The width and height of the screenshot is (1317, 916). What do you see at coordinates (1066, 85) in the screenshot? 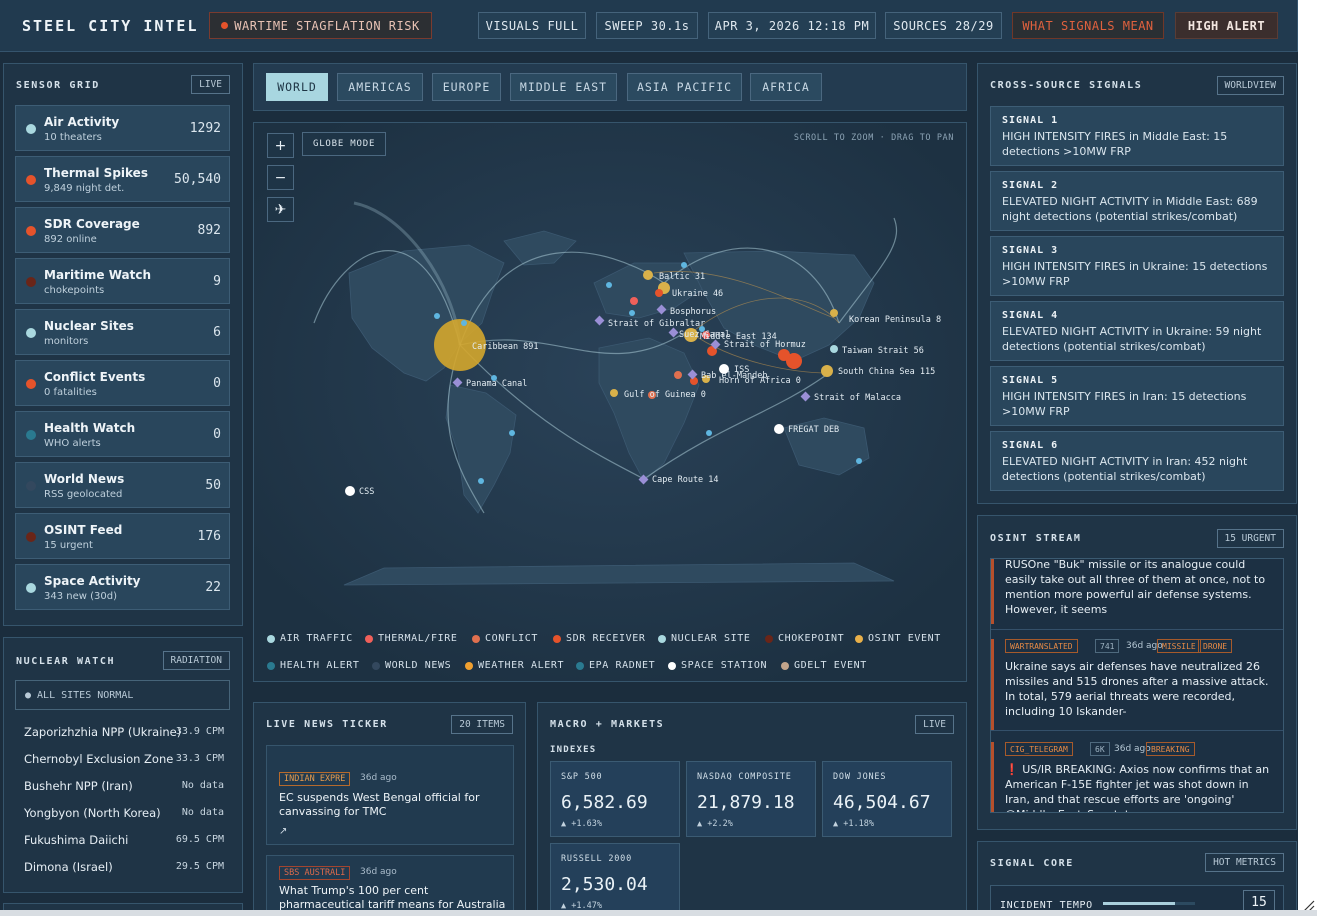
I see `signals-title: CROSS-SOURCE SIGNALS` at bounding box center [1066, 85].